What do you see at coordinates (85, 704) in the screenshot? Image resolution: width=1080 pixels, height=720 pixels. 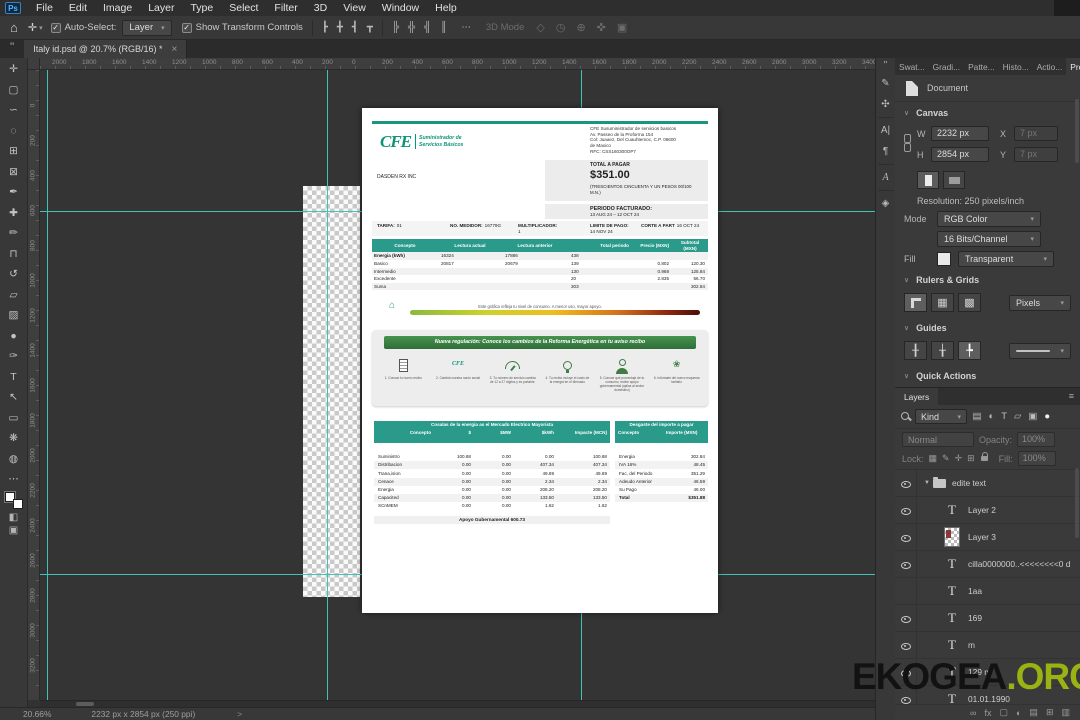 I see `scrollbar-thumb` at bounding box center [85, 704].